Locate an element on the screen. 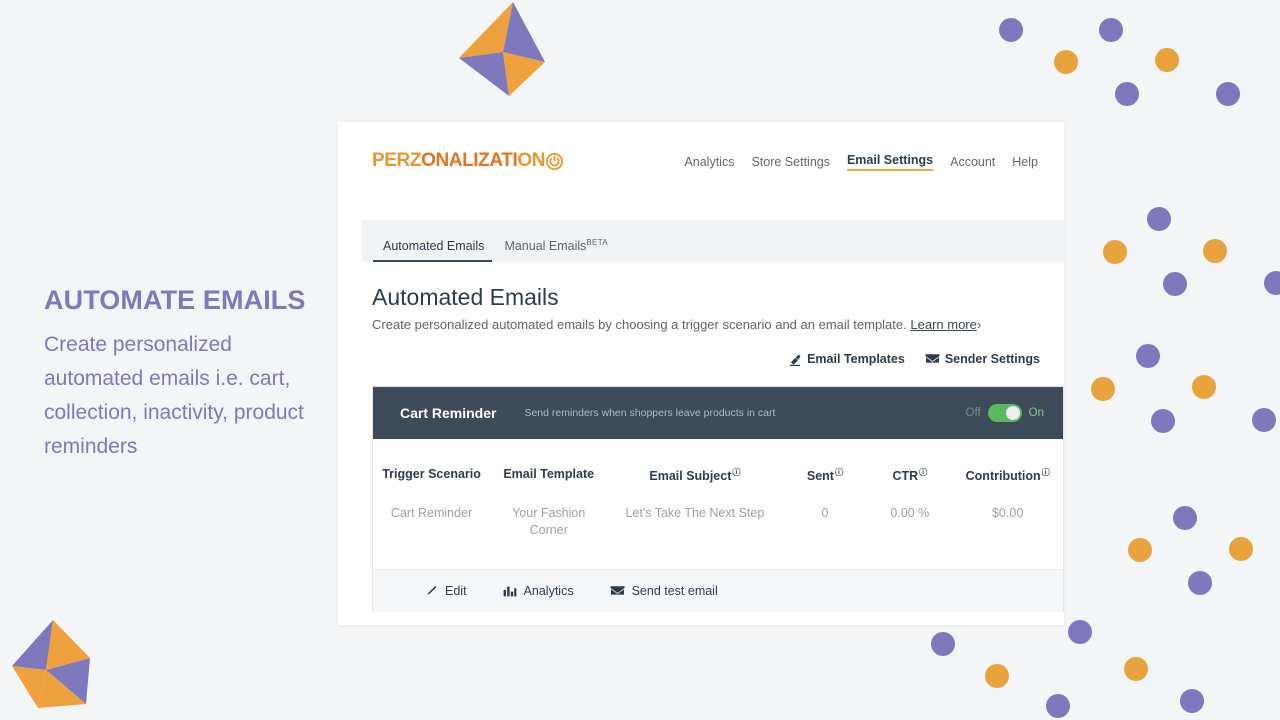 This screenshot has height=720, width=1280. email-templates-link: Email Templates is located at coordinates (847, 359).